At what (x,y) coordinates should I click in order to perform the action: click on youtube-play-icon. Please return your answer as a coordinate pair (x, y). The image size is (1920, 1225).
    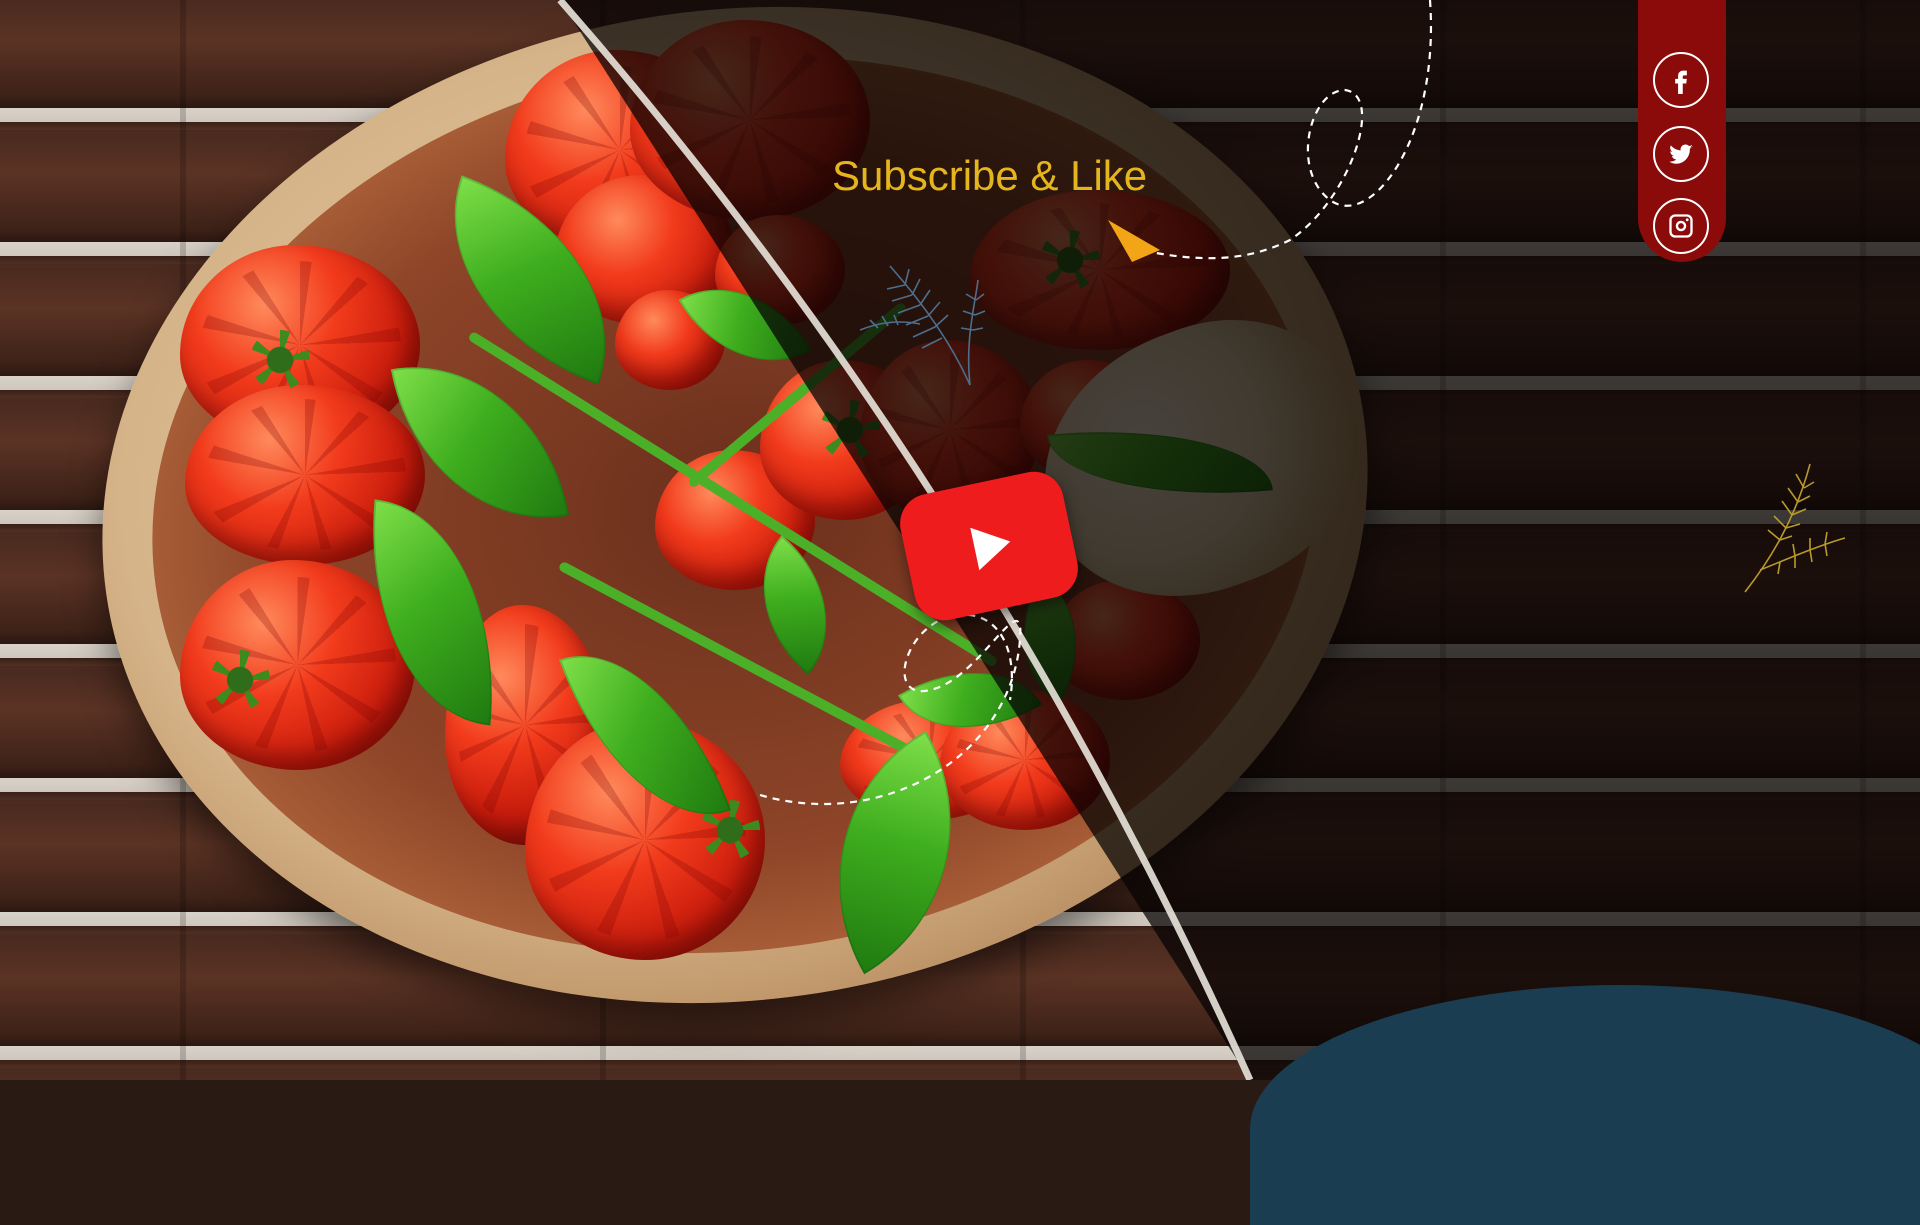
    Looking at the image, I should click on (990, 549).